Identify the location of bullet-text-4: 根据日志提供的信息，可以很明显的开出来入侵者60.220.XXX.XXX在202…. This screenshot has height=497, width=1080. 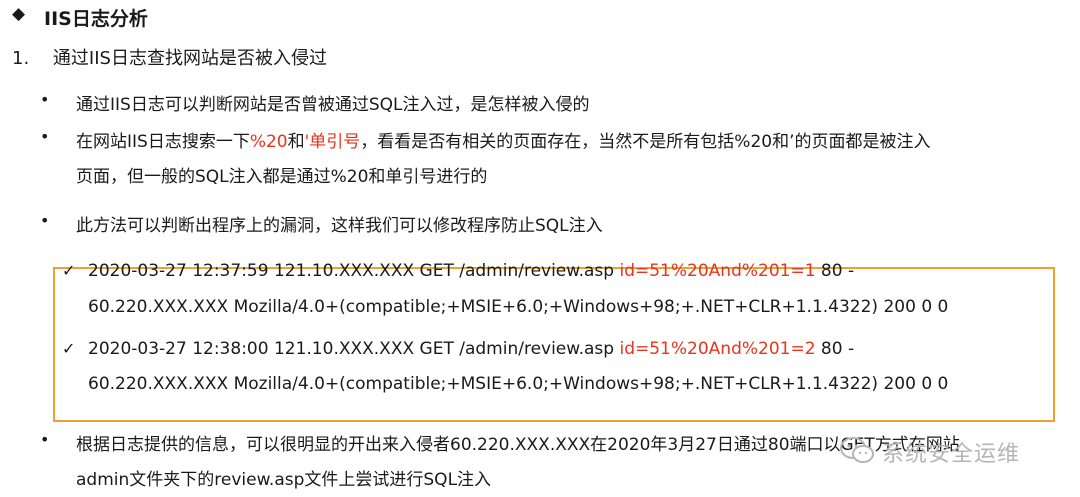
(518, 445).